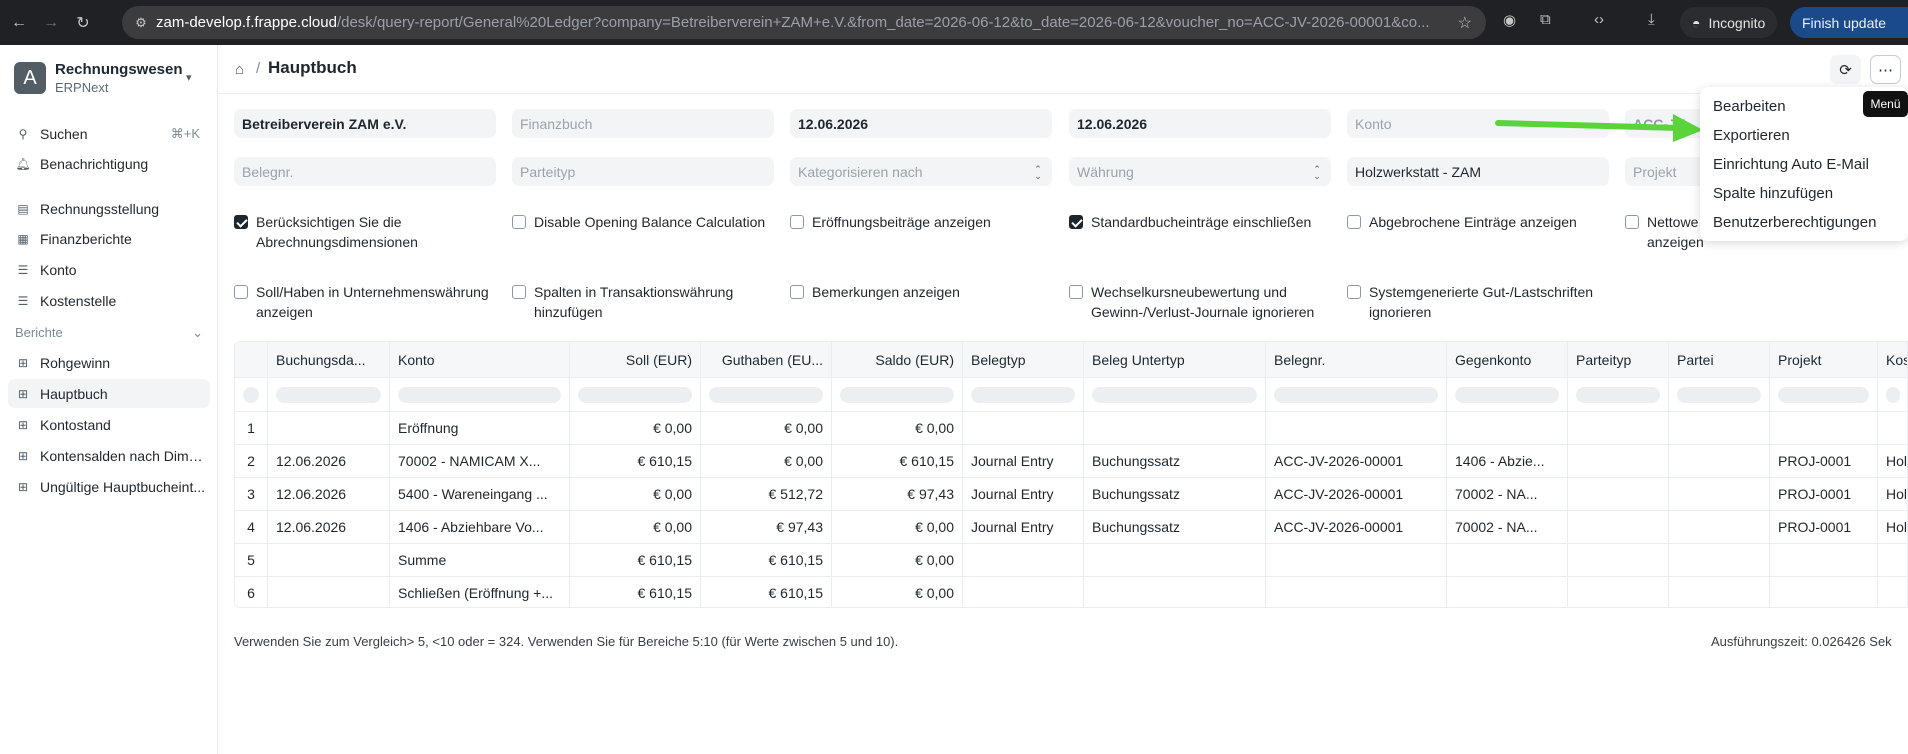 The width and height of the screenshot is (1908, 754). I want to click on incognito-badge: ◓ Incognito, so click(1729, 22).